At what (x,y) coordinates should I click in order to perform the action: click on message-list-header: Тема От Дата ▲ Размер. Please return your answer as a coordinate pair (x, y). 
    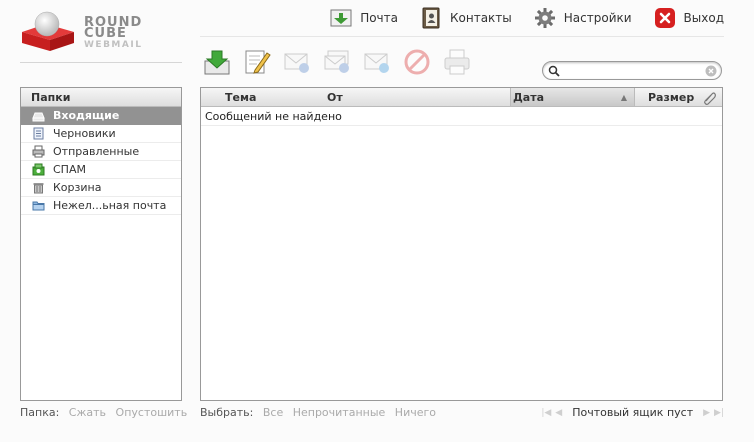
    Looking at the image, I should click on (461, 97).